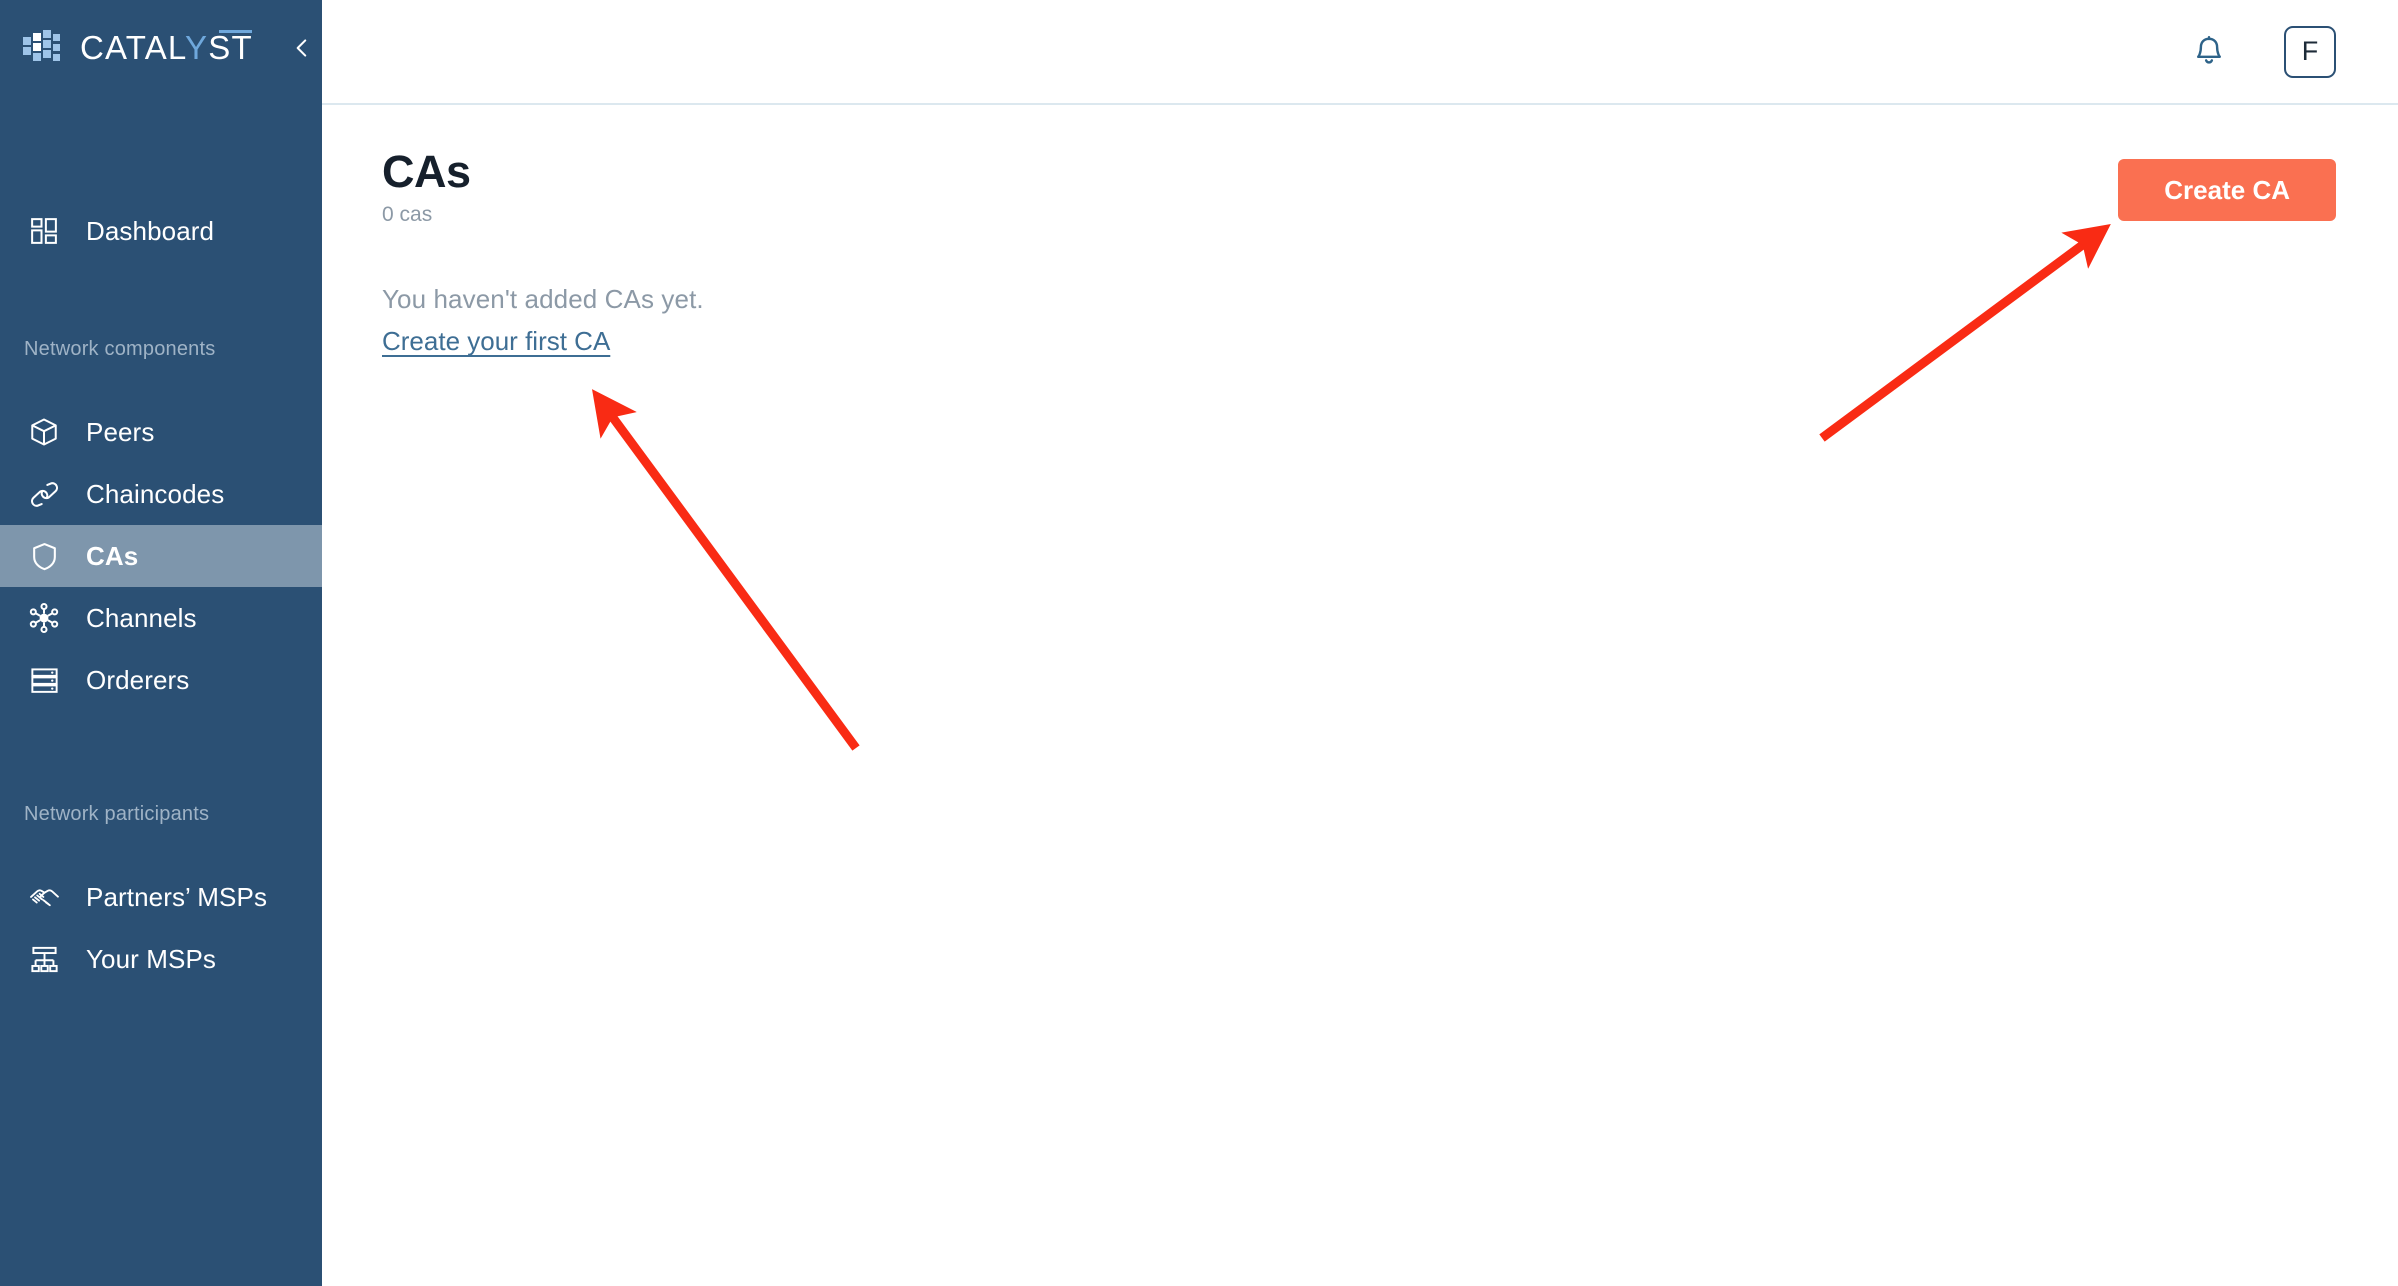 The image size is (2398, 1286). Describe the element at coordinates (120, 431) in the screenshot. I see `sidebar-item-label: Peers` at that location.